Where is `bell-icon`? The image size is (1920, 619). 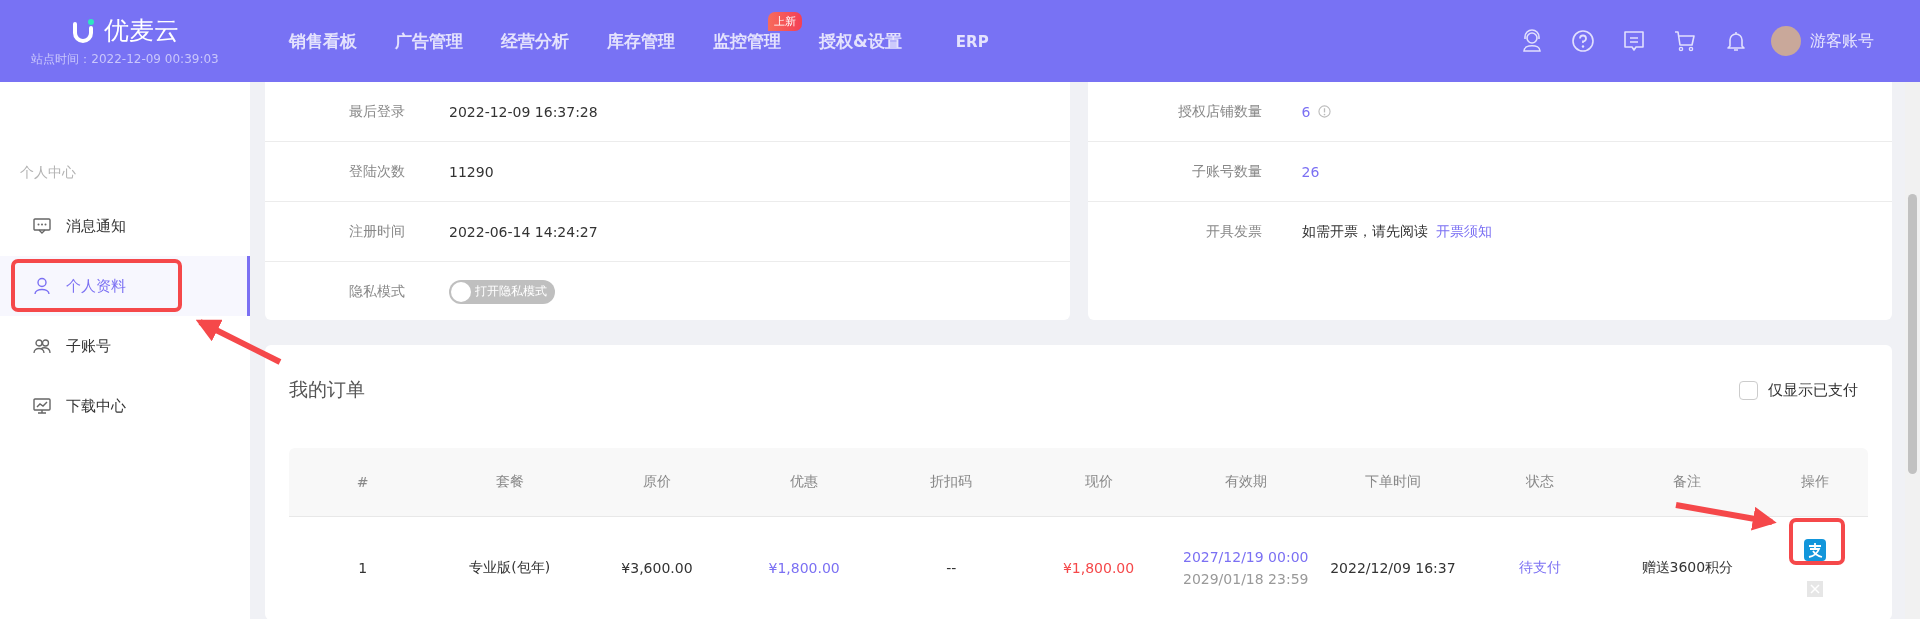
bell-icon is located at coordinates (1736, 41).